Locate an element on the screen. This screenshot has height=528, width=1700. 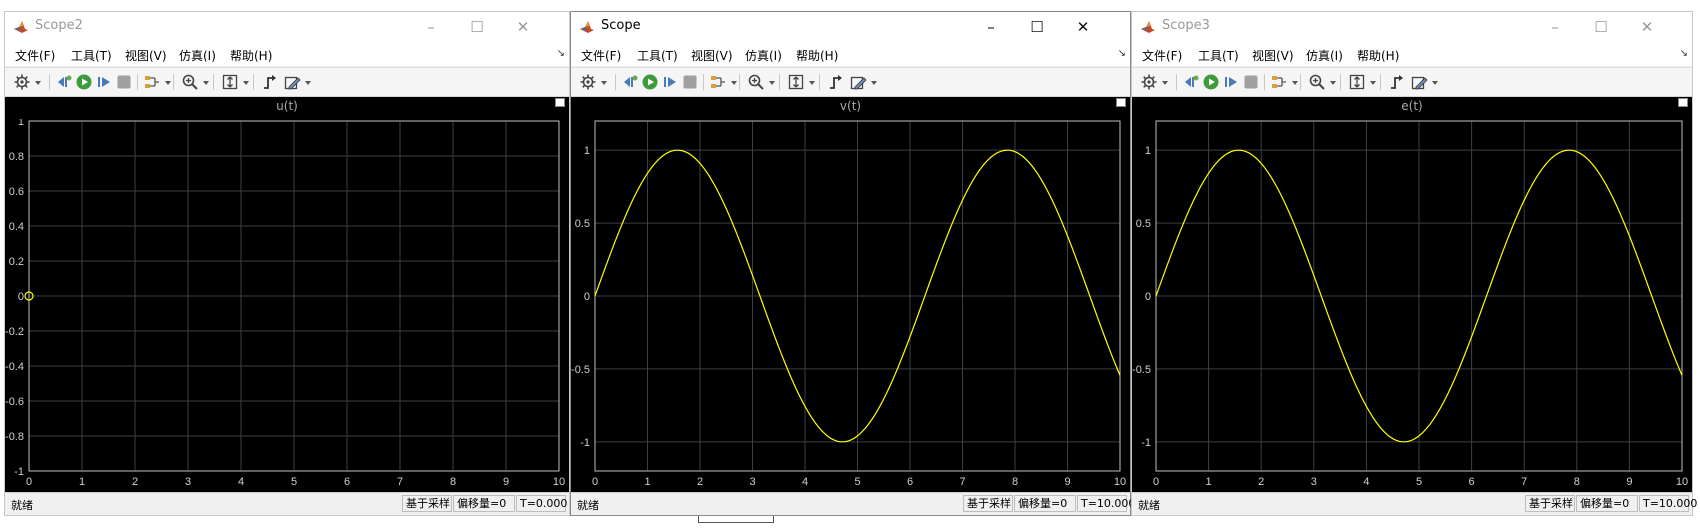
status-ready: 就绪 is located at coordinates (1149, 505).